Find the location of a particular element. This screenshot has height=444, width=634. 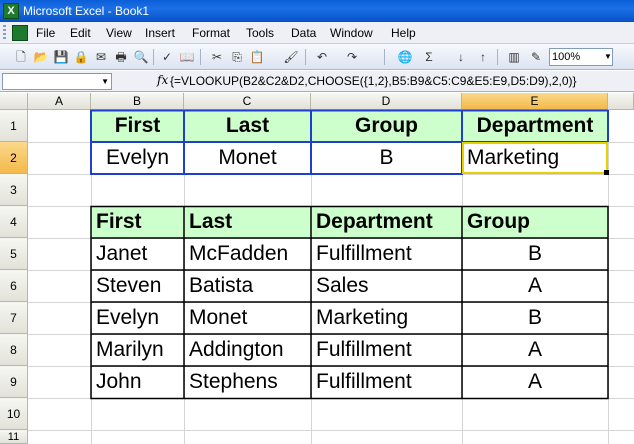

sort-ascending-icon: ↓ is located at coordinates (461, 57).